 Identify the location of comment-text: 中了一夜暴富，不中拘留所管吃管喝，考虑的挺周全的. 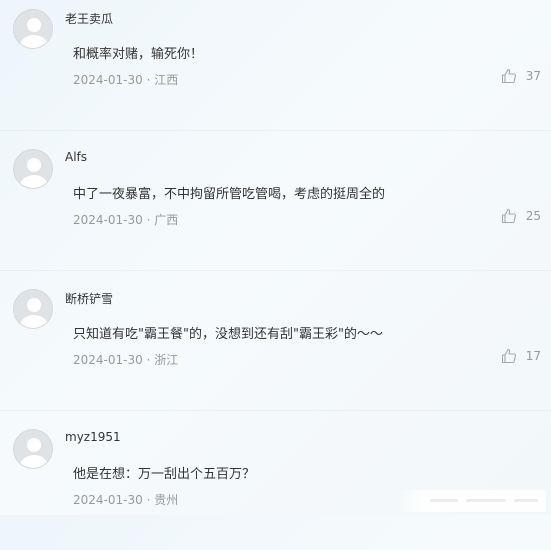
(229, 194).